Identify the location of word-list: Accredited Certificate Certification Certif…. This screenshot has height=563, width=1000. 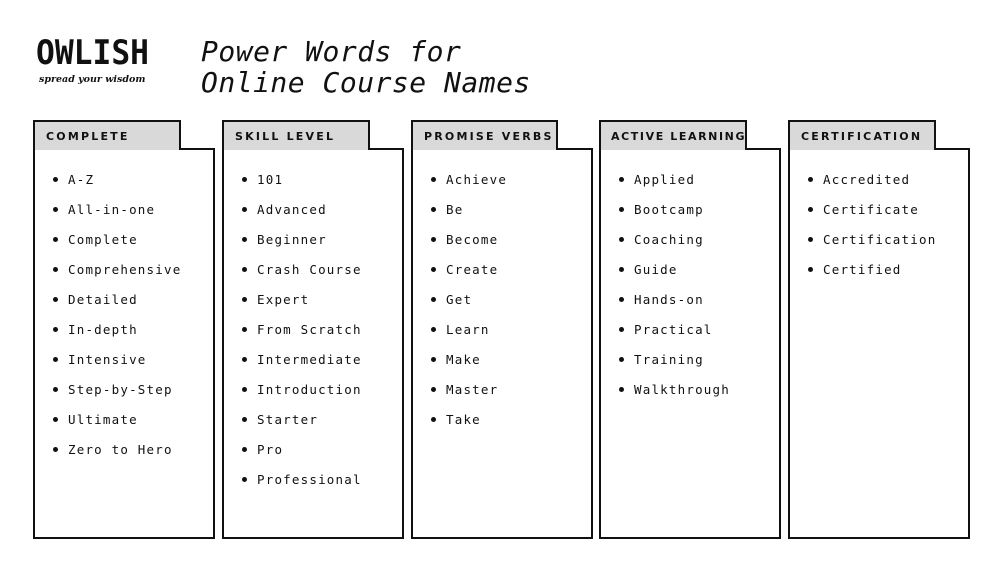
(879, 220).